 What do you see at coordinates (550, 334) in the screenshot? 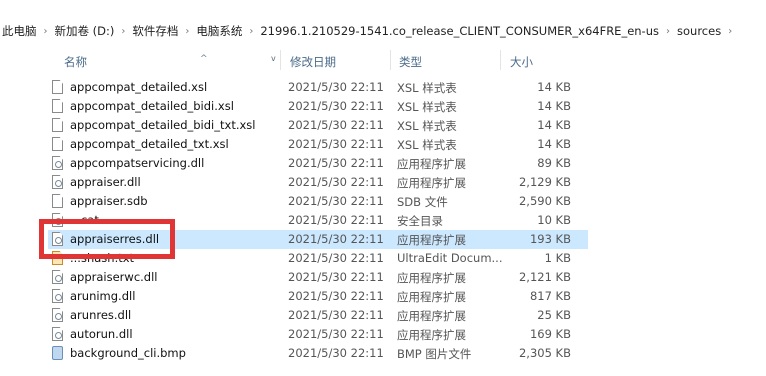
I see `file-size: 169 KB` at bounding box center [550, 334].